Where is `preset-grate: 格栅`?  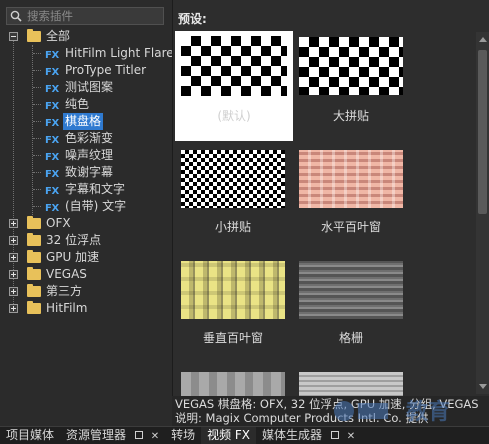 preset-grate: 格栅 is located at coordinates (351, 311).